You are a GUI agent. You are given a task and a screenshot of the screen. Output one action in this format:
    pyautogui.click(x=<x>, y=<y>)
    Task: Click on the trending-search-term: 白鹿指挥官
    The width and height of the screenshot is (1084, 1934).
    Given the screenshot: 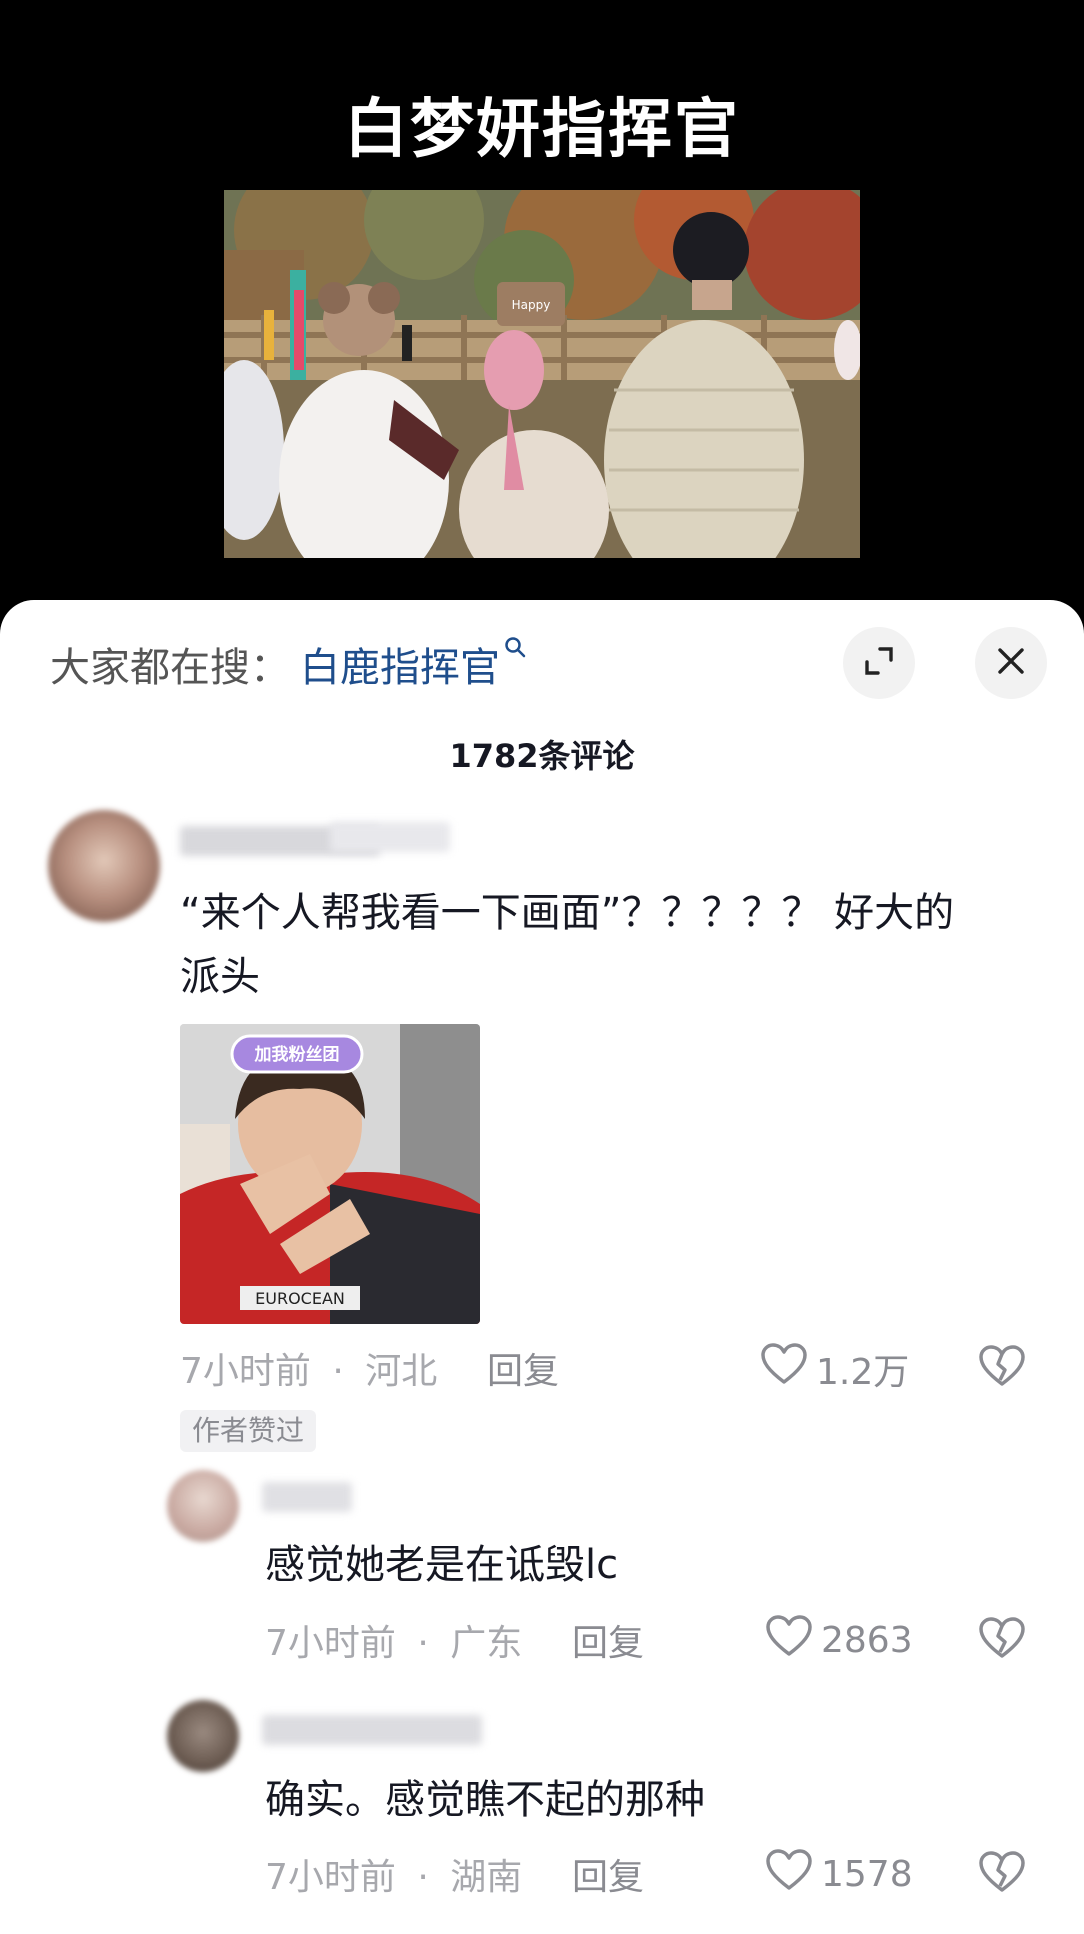 What is the action you would take?
    pyautogui.click(x=400, y=664)
    